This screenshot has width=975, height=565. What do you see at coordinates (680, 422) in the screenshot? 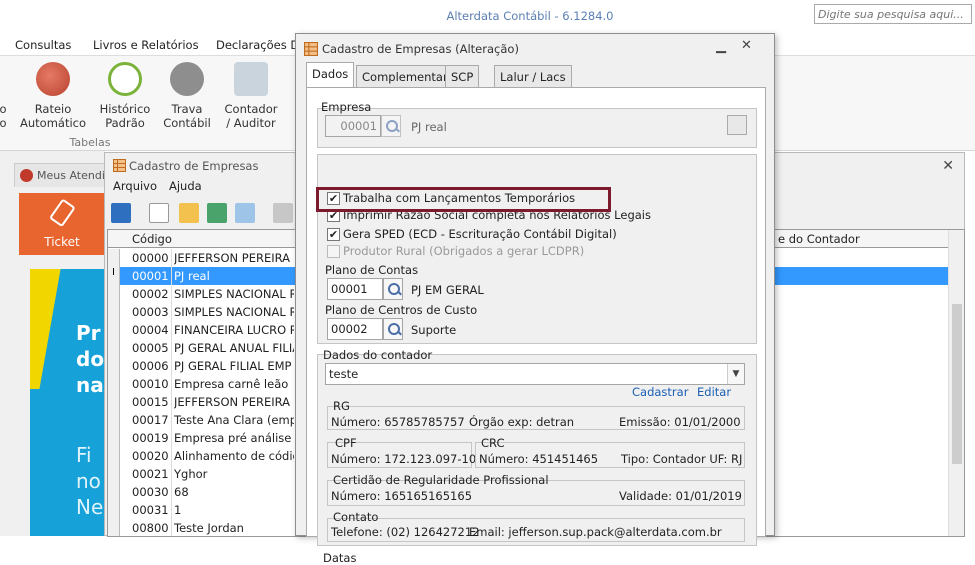
I see `rg-emissao: Emissão: 01/01/2000` at bounding box center [680, 422].